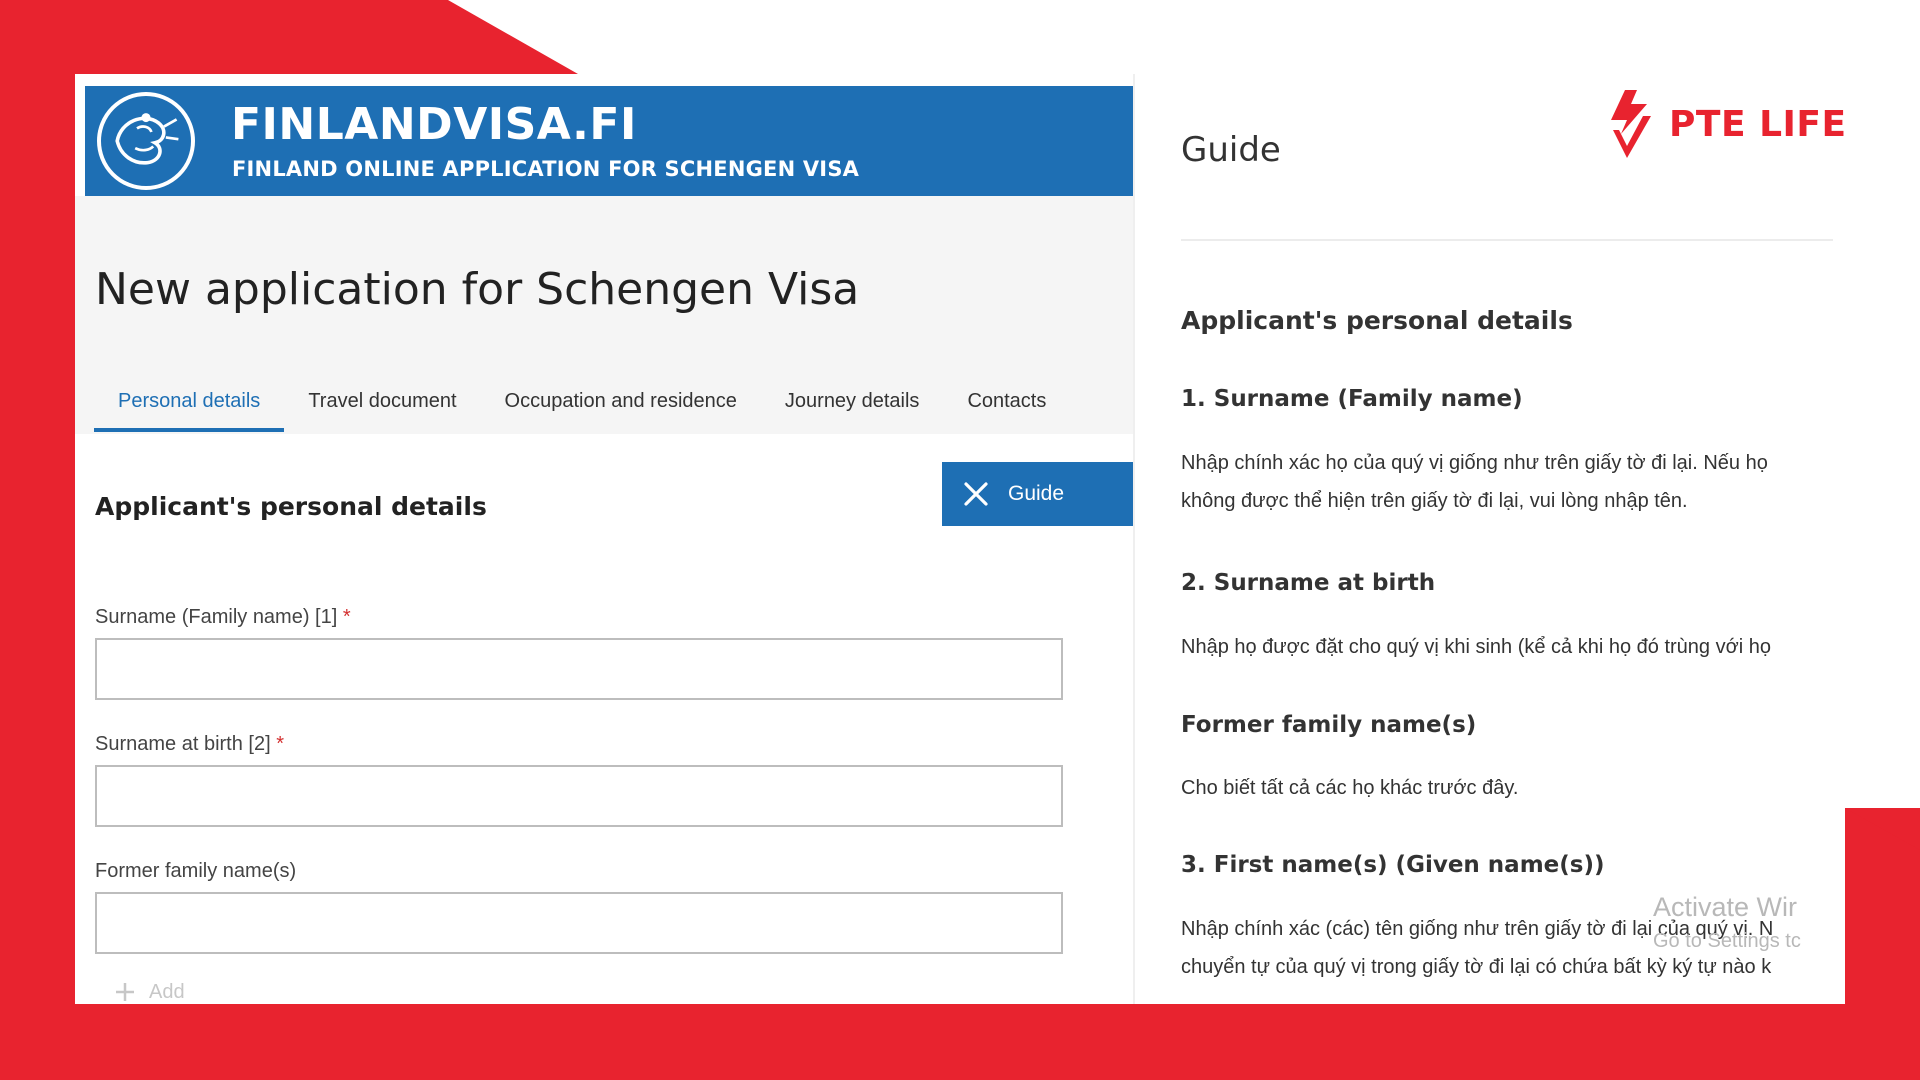 This screenshot has height=1080, width=1920. I want to click on form-section-title: Applicant's personal details, so click(291, 506).